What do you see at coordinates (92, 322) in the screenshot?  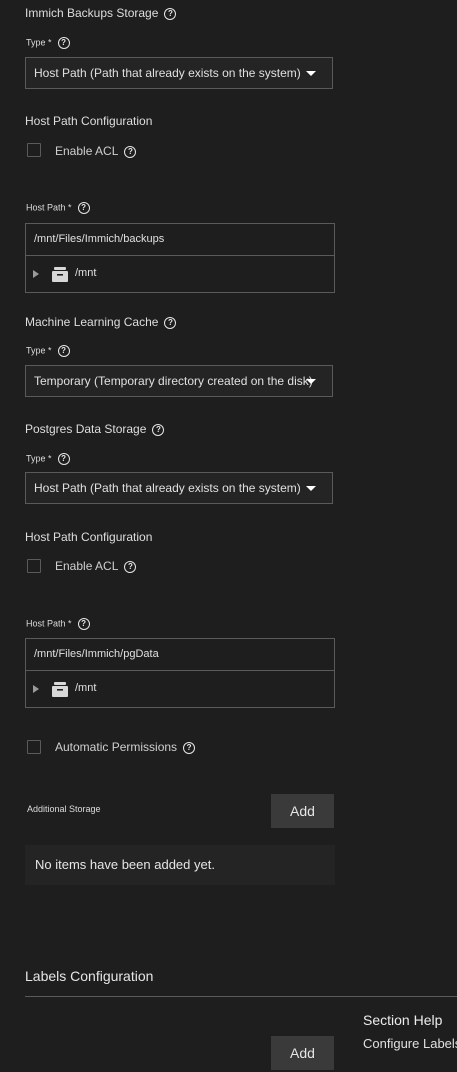 I see `section-title-text: Machine Learning Cache` at bounding box center [92, 322].